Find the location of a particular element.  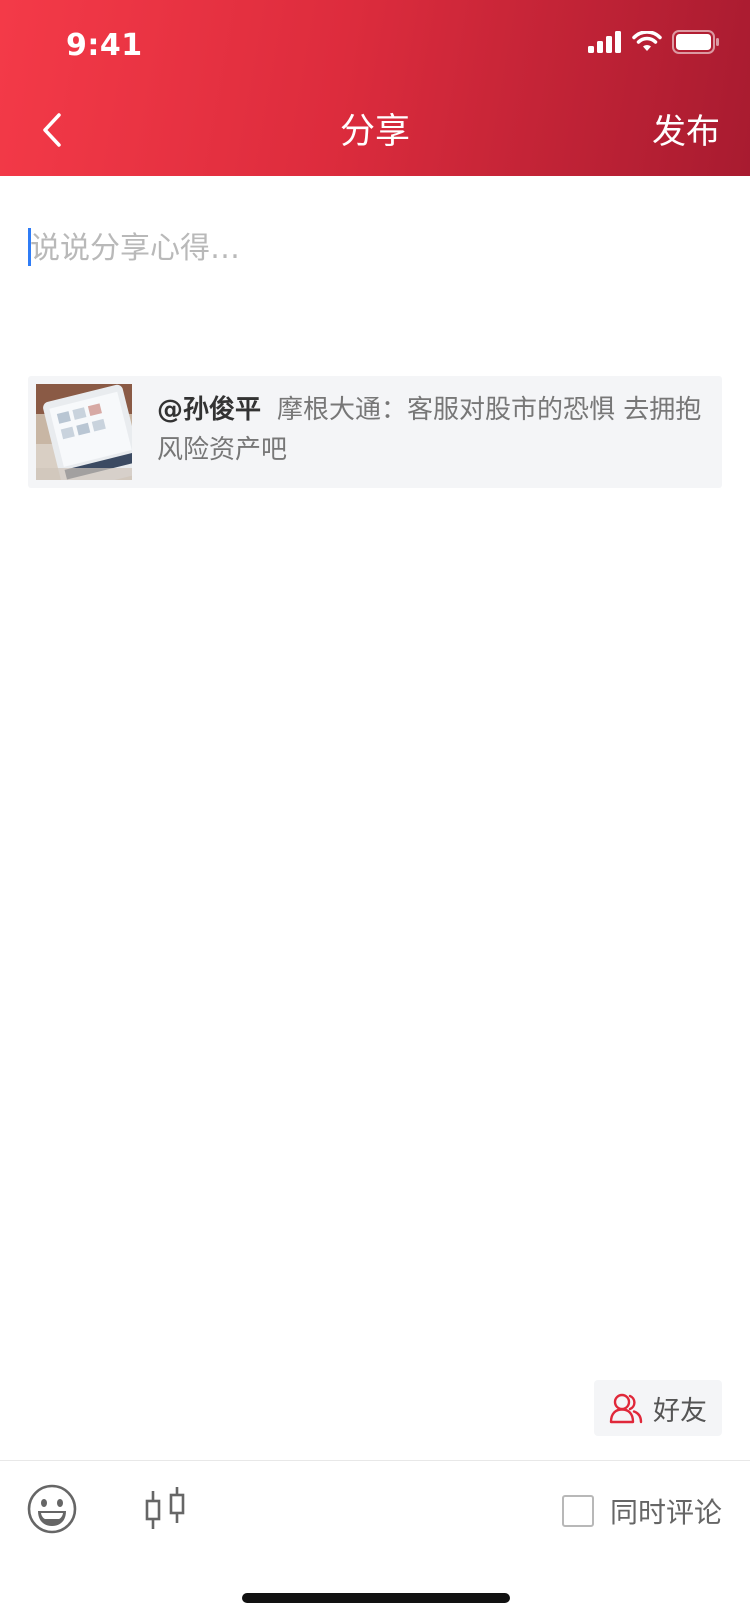

candlestick-chart-icon is located at coordinates (165, 1508).